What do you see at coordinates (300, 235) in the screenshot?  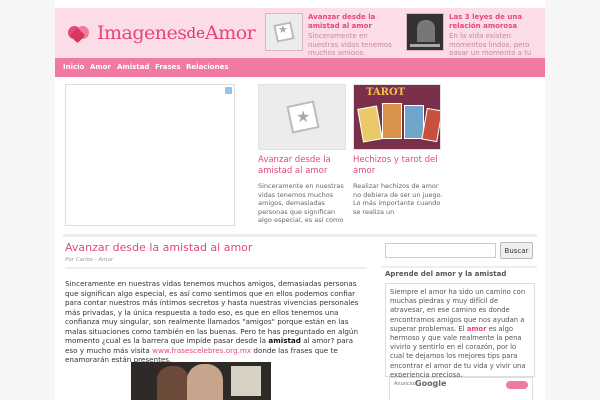 I see `section-divider` at bounding box center [300, 235].